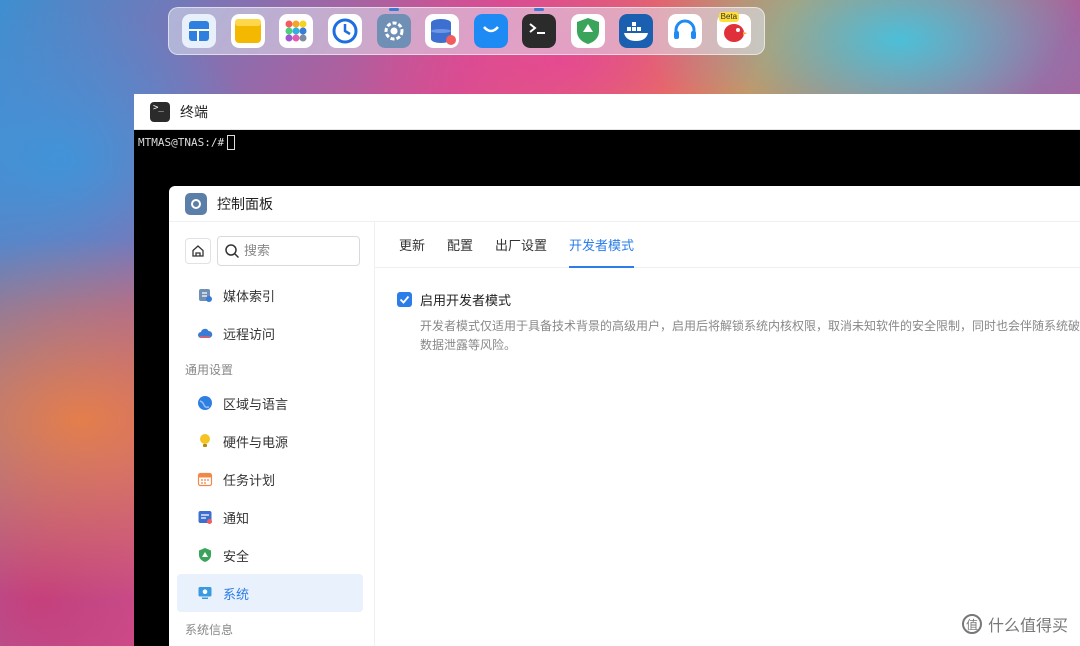  Describe the element at coordinates (205, 593) in the screenshot. I see `monitor-icon` at that location.